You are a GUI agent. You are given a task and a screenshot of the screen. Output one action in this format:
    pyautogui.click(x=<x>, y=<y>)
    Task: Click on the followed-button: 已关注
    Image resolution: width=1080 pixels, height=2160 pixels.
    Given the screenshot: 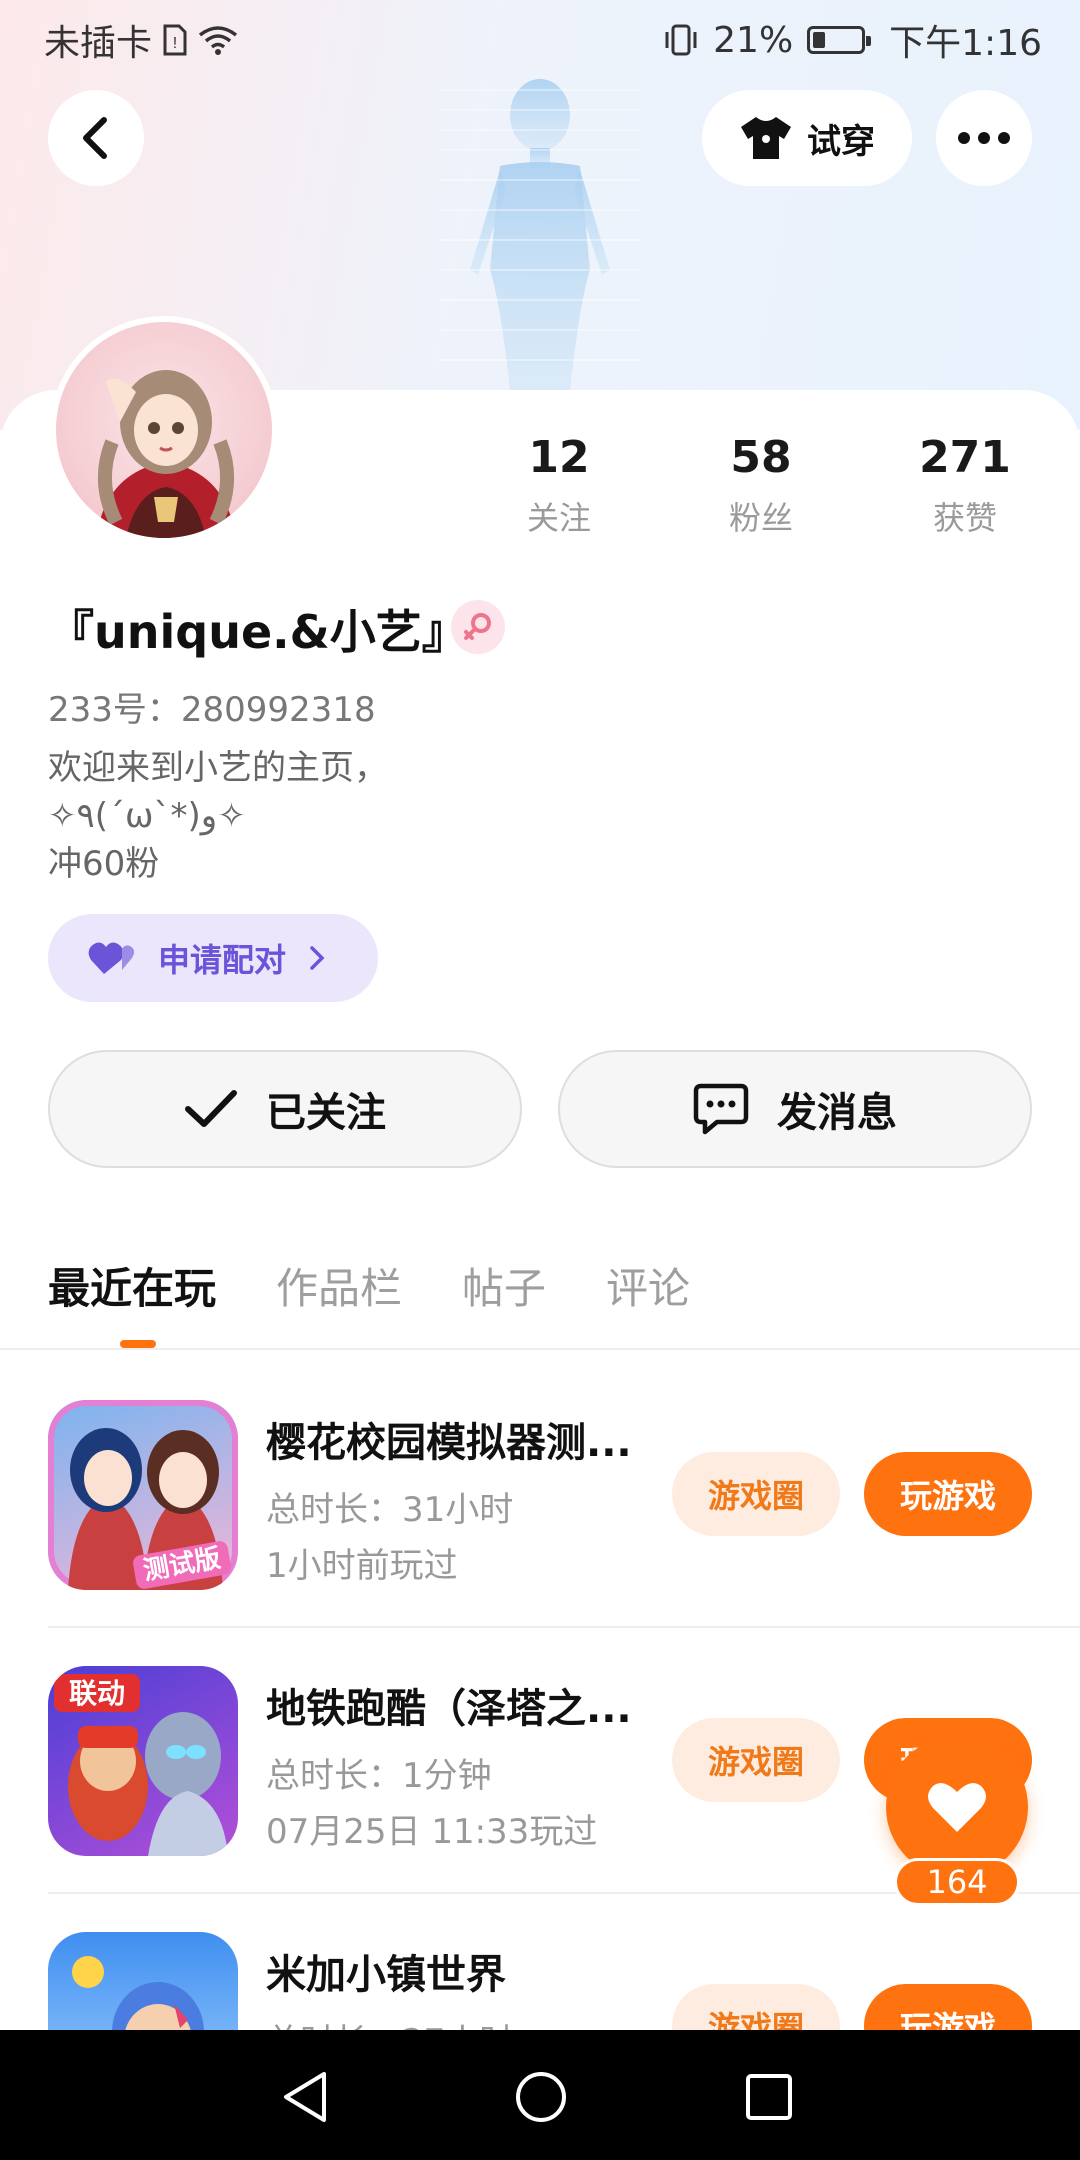 What is the action you would take?
    pyautogui.click(x=285, y=1109)
    